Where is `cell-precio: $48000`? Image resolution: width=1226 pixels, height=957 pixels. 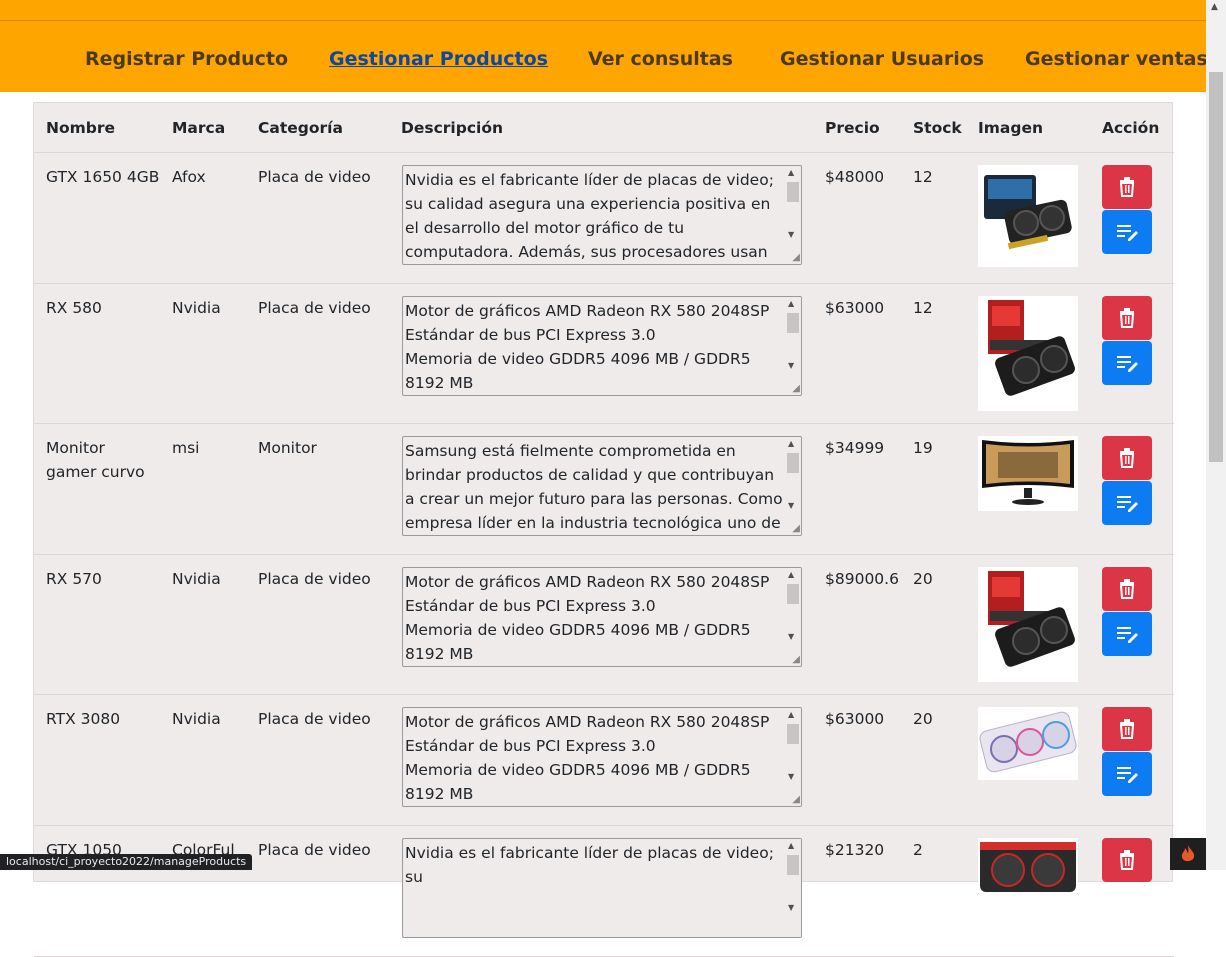
cell-precio: $48000 is located at coordinates (855, 177).